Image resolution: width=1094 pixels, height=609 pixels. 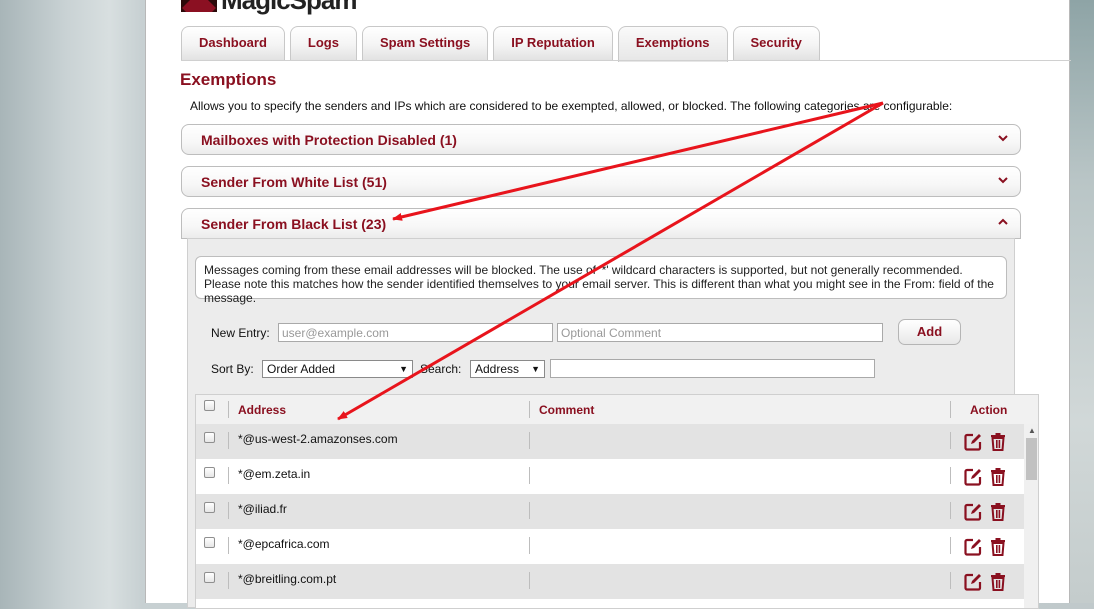 What do you see at coordinates (712, 368) in the screenshot?
I see `search-input` at bounding box center [712, 368].